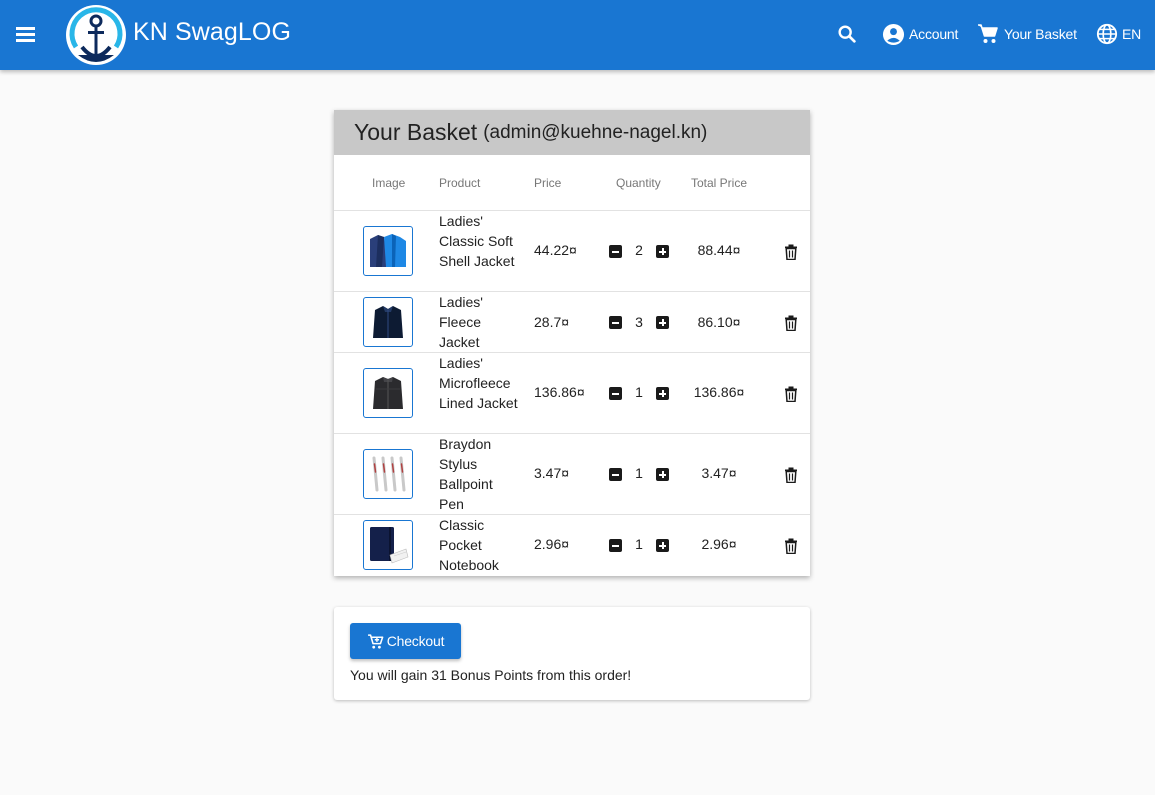  I want to click on total-price: 86.10¤, so click(719, 322).